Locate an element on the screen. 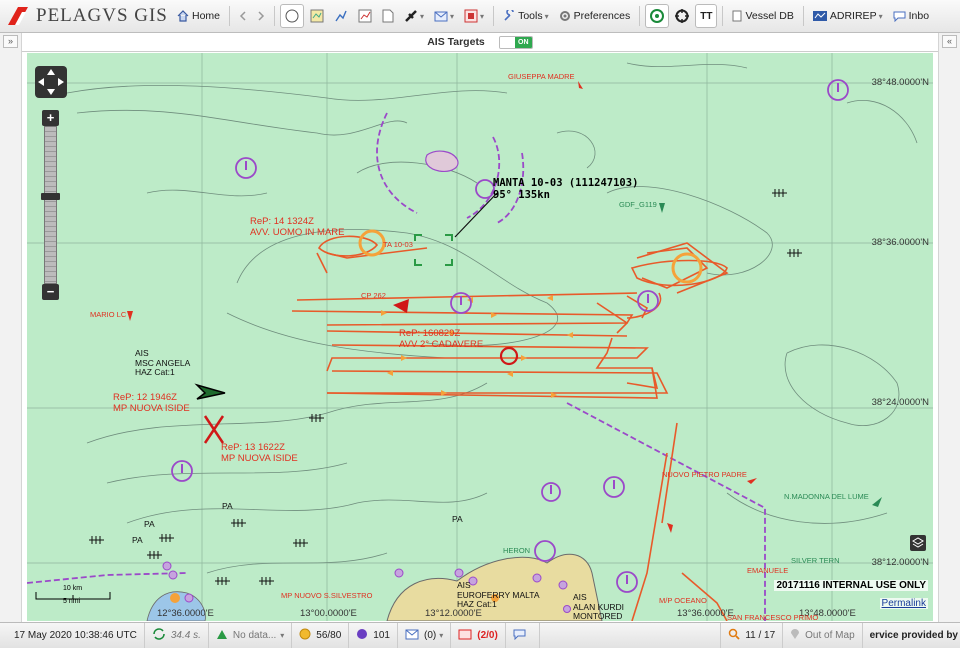 The height and width of the screenshot is (648, 960). zoom-out-button: − is located at coordinates (50, 292).